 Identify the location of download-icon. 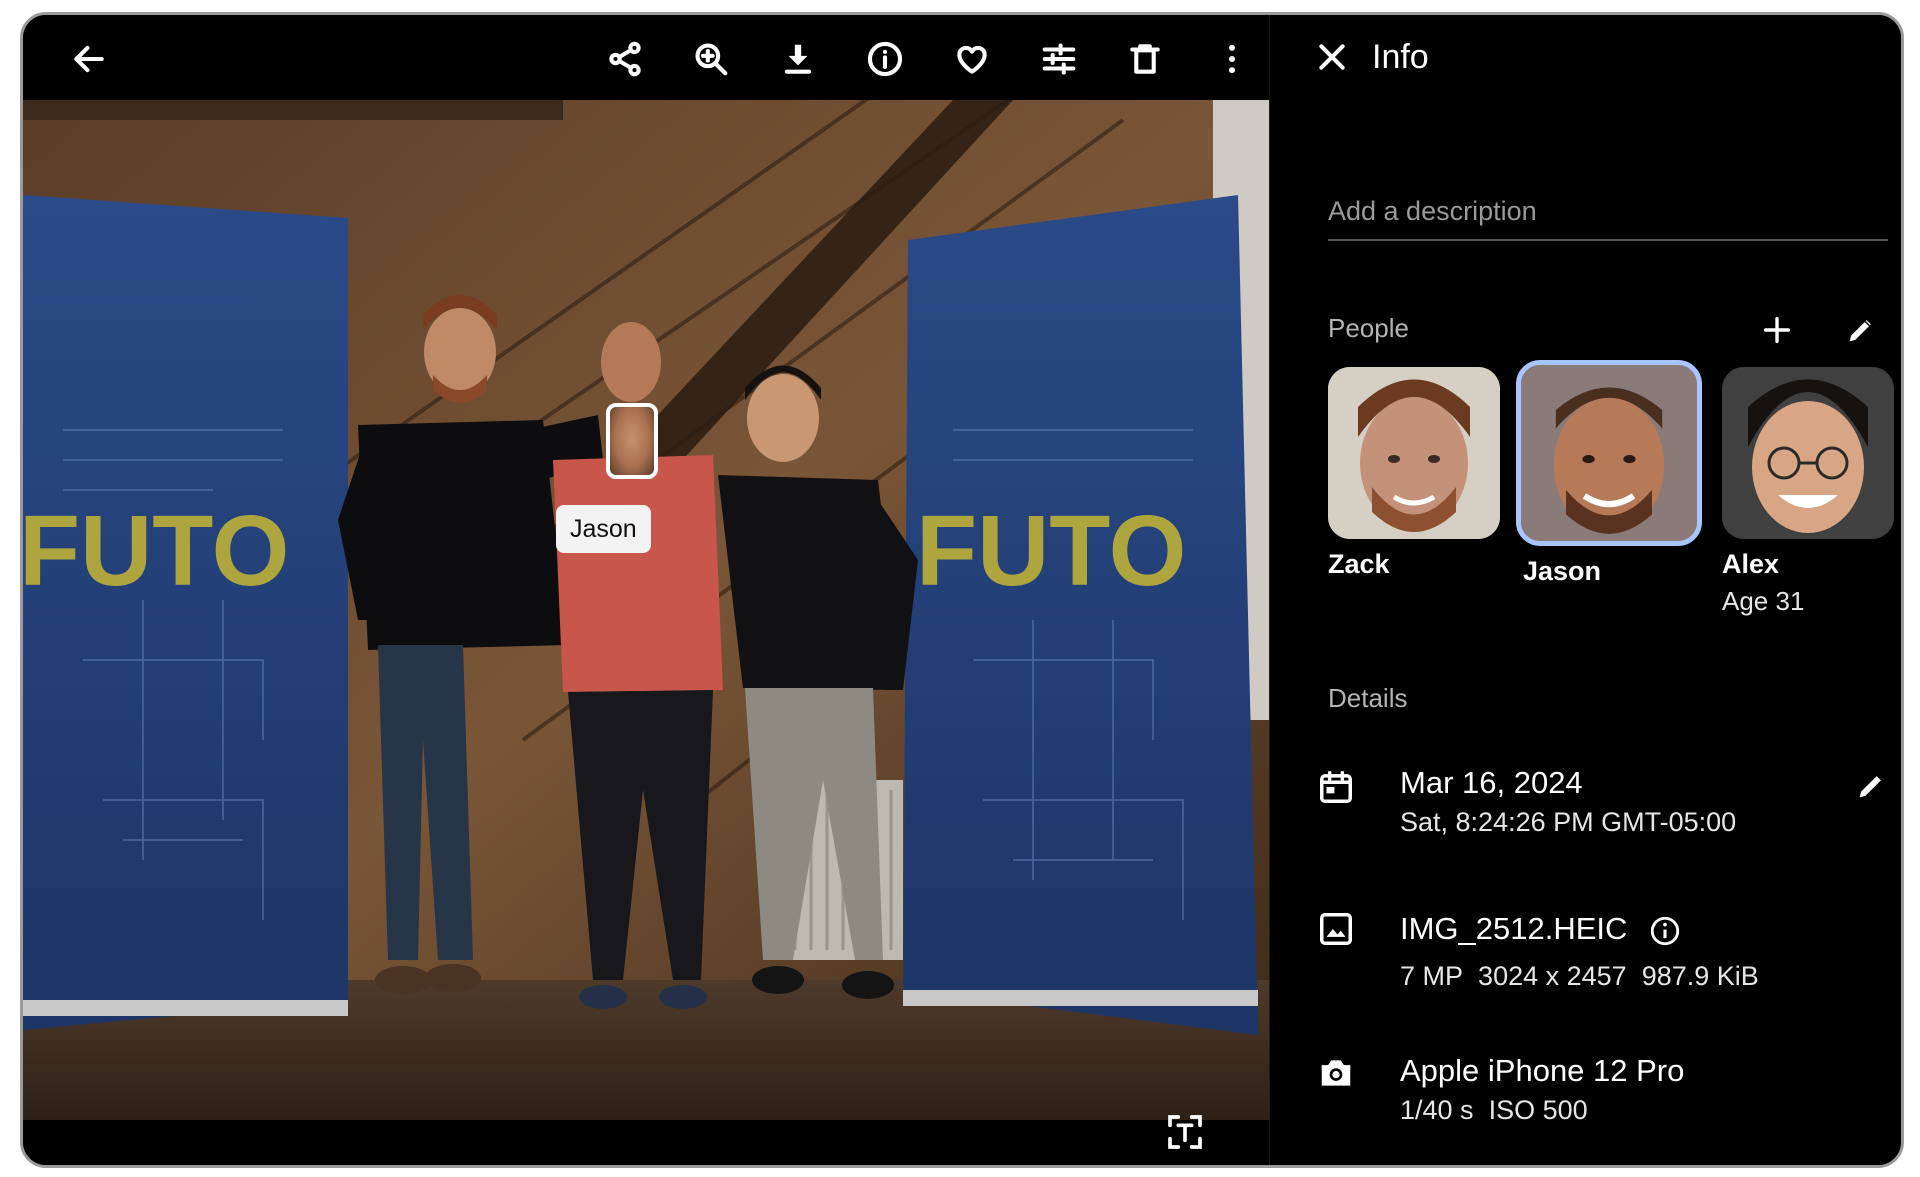
(798, 59).